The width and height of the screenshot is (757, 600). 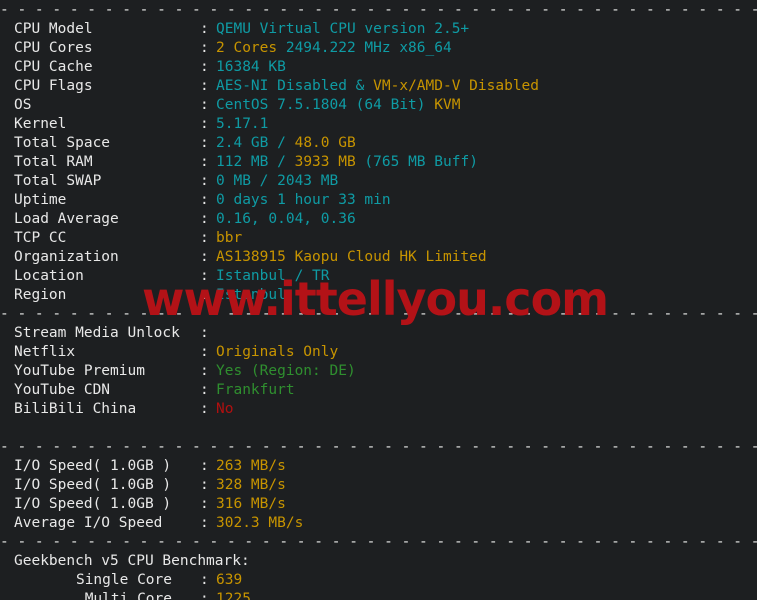 What do you see at coordinates (45, 352) in the screenshot?
I see `row-label: Netflix` at bounding box center [45, 352].